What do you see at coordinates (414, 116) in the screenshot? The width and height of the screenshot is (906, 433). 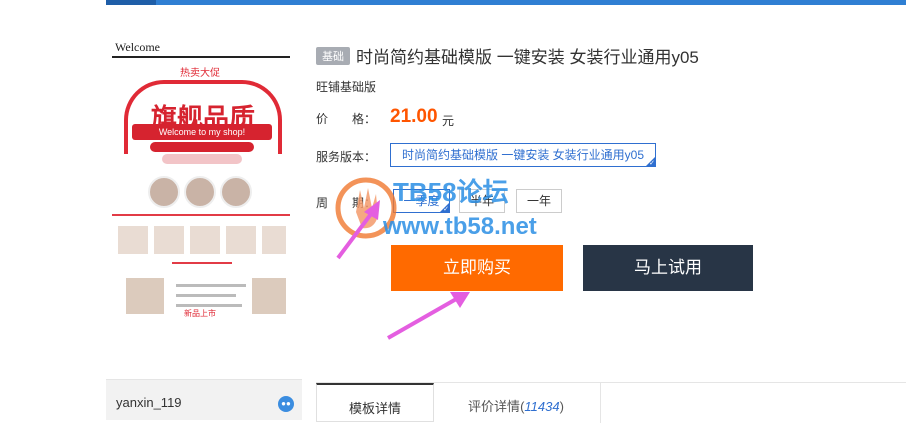 I see `price-value: 21.00` at bounding box center [414, 116].